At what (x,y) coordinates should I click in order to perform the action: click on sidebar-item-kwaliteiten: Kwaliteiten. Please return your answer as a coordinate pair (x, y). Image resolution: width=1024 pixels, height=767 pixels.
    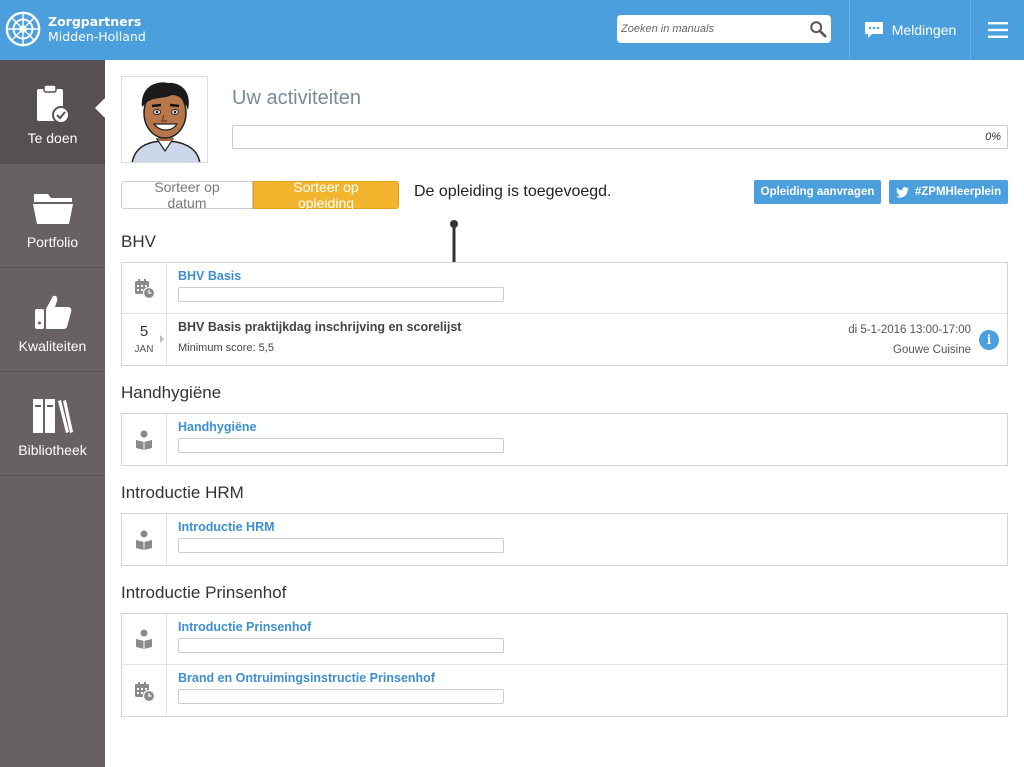
    Looking at the image, I should click on (52, 320).